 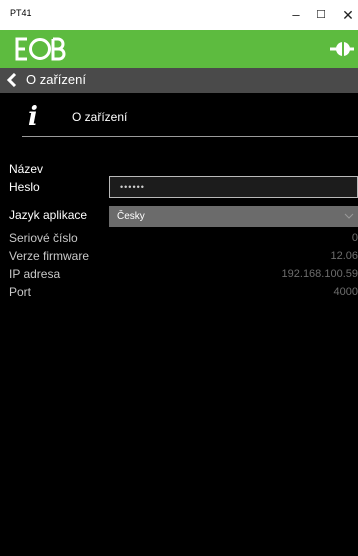 I want to click on firmware-label: Verze firmware, so click(x=49, y=256).